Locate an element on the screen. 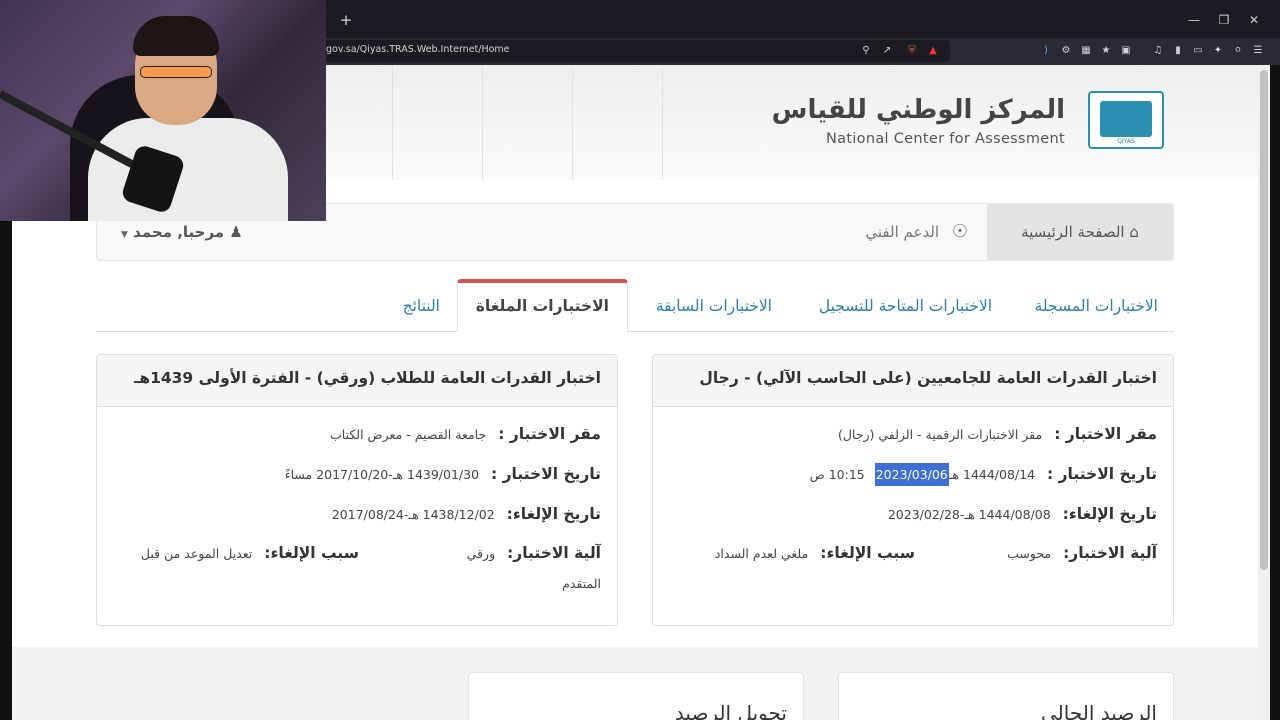  extension-icon-3: ★ is located at coordinates (1106, 51).